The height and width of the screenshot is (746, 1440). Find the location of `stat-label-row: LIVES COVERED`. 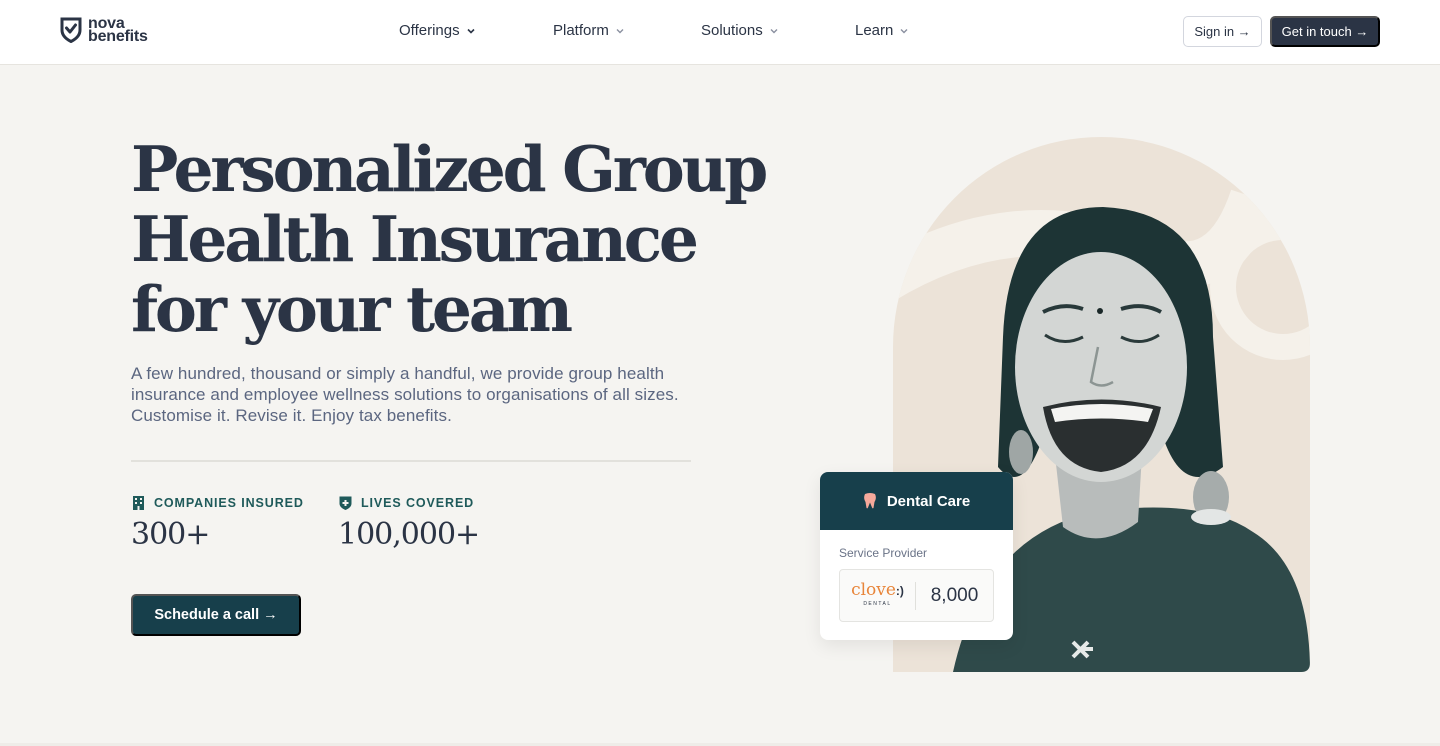

stat-label-row: LIVES COVERED is located at coordinates (408, 503).